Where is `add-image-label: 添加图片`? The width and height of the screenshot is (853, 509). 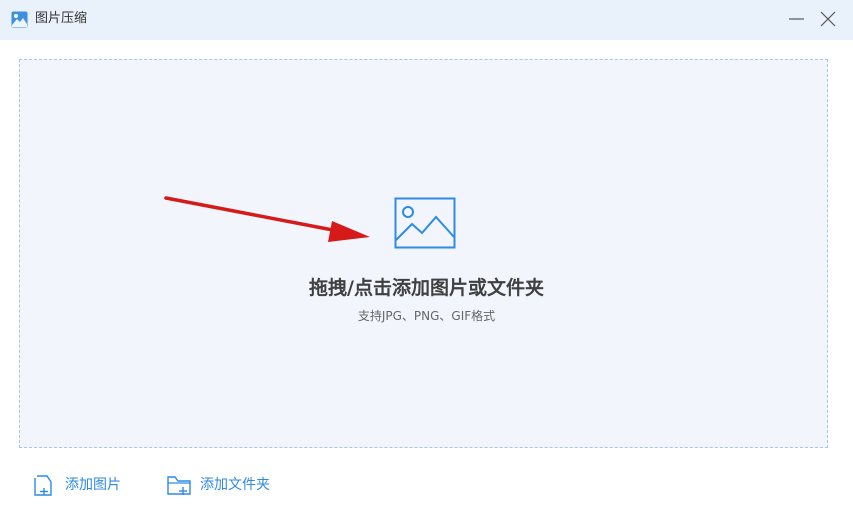
add-image-label: 添加图片 is located at coordinates (93, 485).